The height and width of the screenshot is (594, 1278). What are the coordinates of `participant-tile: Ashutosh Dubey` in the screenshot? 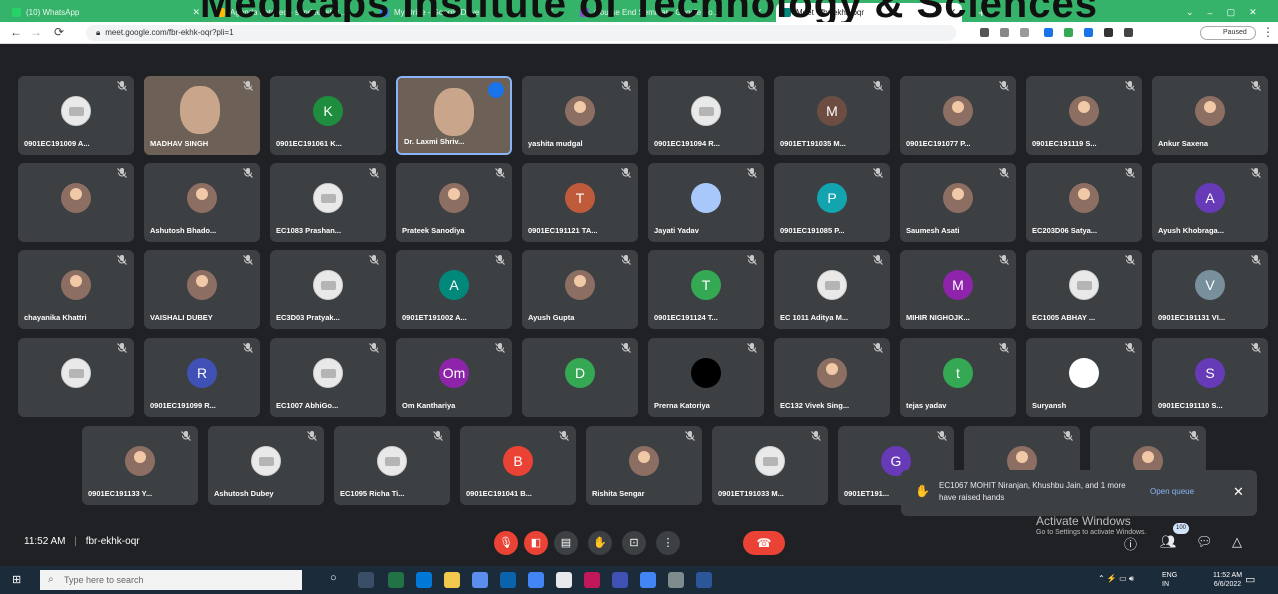 It's located at (266, 465).